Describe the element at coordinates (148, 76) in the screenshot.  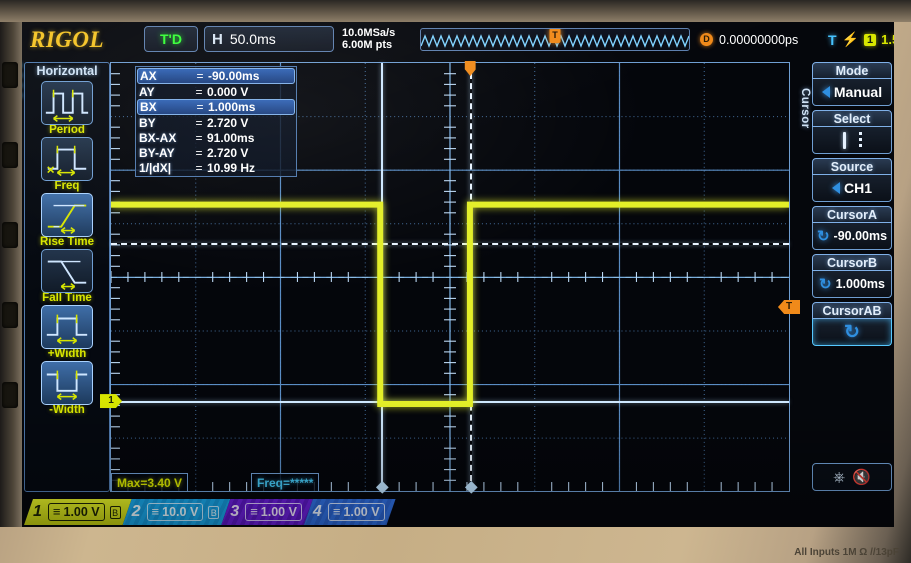
I see `cursor-key: AX` at that location.